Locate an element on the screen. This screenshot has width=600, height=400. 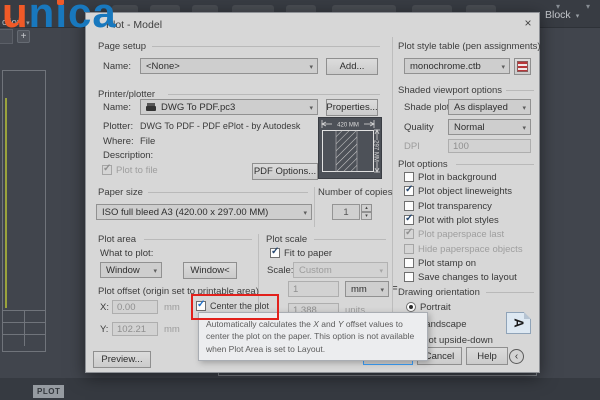
tooltip-text: Automatically calculates the is located at coordinates (260, 324).